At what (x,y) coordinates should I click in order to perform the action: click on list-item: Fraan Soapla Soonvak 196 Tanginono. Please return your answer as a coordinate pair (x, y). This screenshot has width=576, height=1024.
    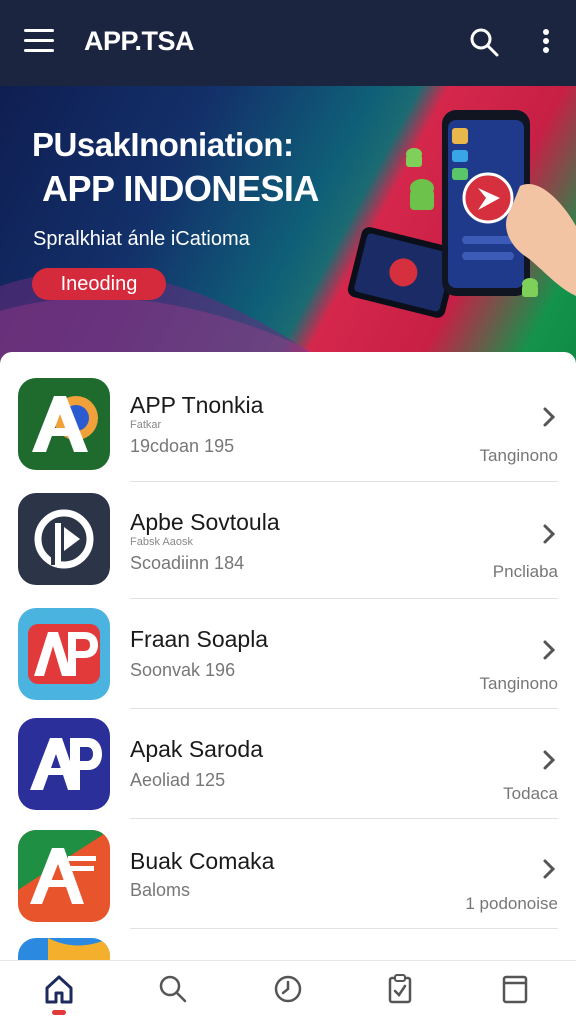
    Looking at the image, I should click on (288, 653).